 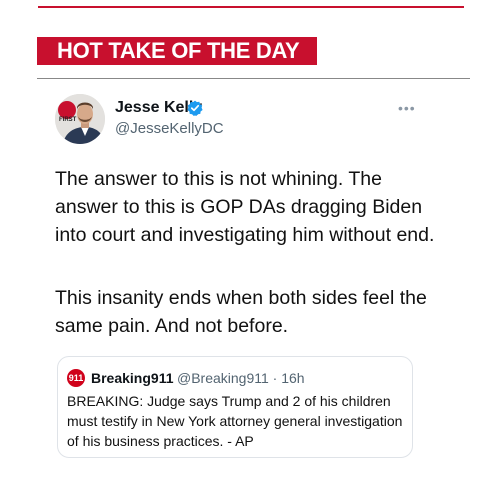 What do you see at coordinates (241, 378) in the screenshot?
I see `quoted-meta: @Breaking911 · 16h` at bounding box center [241, 378].